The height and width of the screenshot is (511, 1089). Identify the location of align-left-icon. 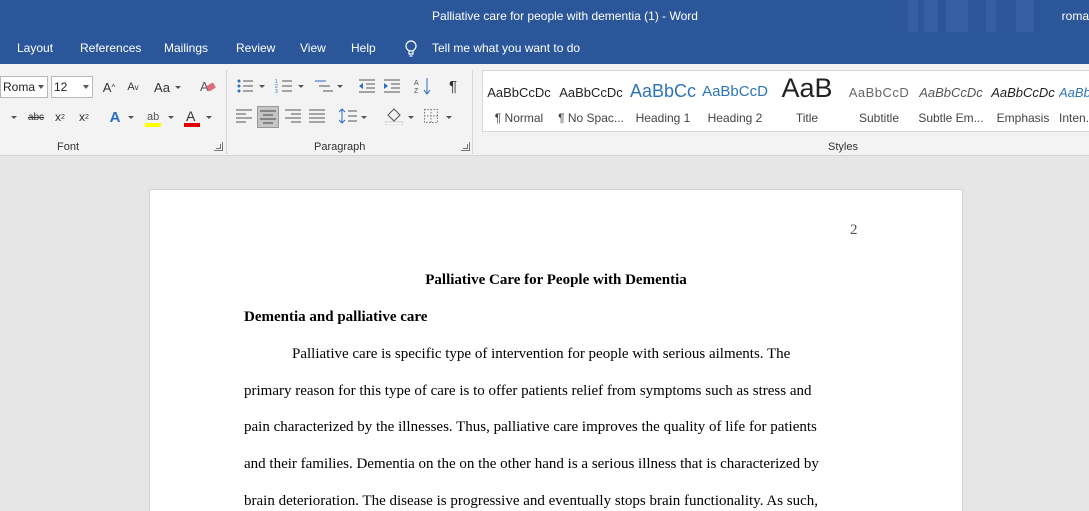
(244, 116).